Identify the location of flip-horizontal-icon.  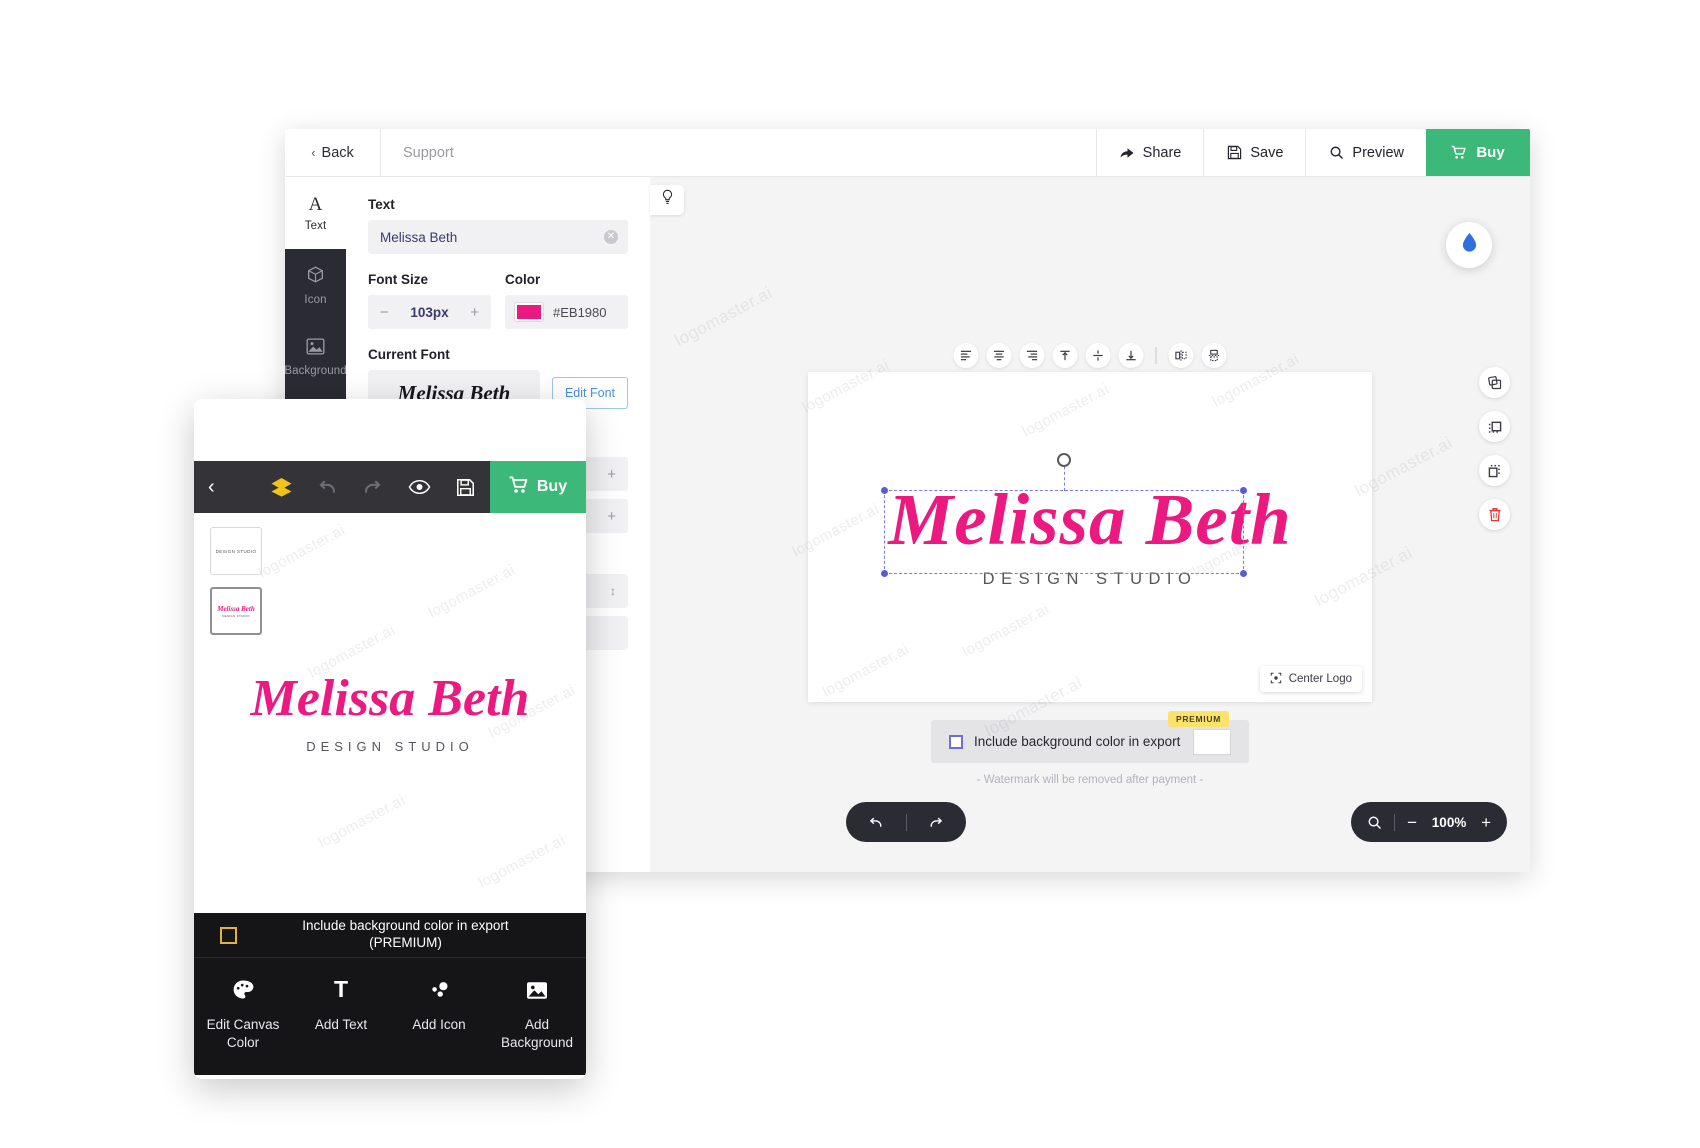
(1181, 355).